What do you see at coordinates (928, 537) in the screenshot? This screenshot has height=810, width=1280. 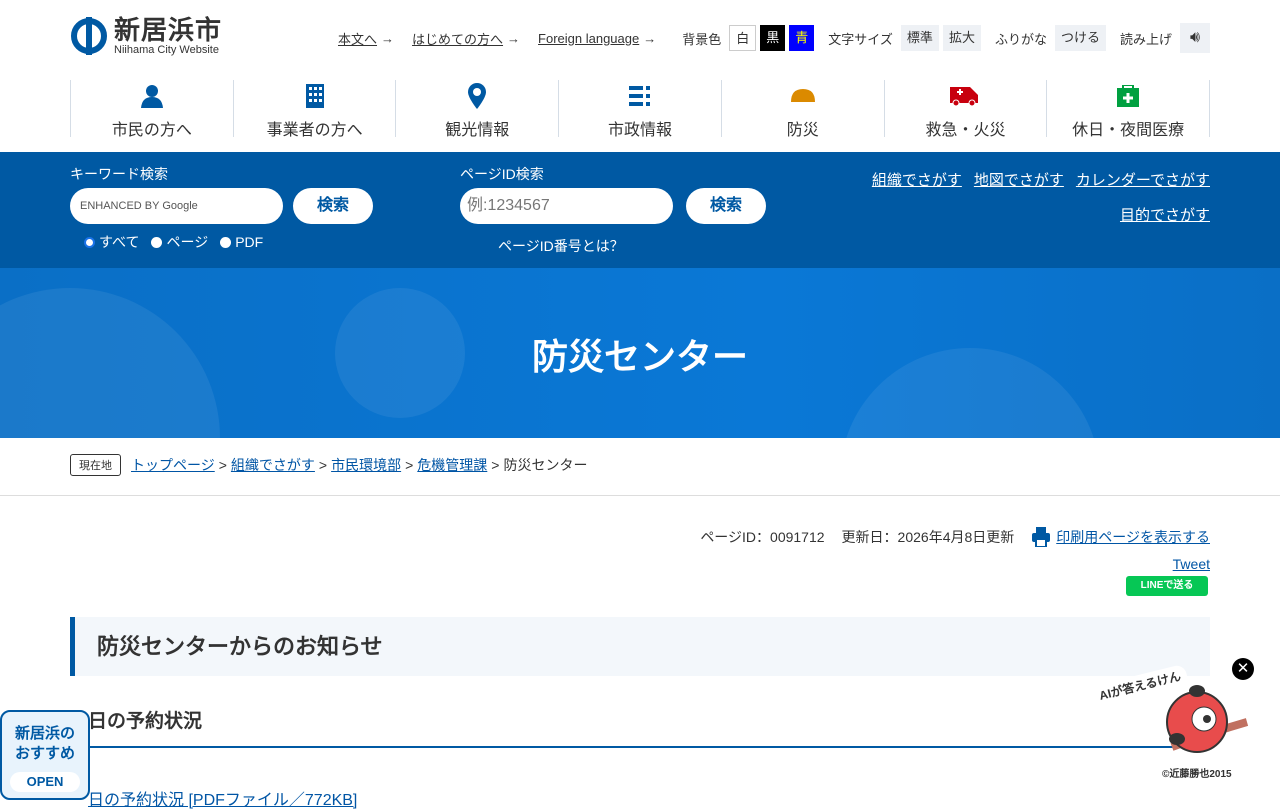 I see `updated-date: 更新日：2026年4月8日更新` at bounding box center [928, 537].